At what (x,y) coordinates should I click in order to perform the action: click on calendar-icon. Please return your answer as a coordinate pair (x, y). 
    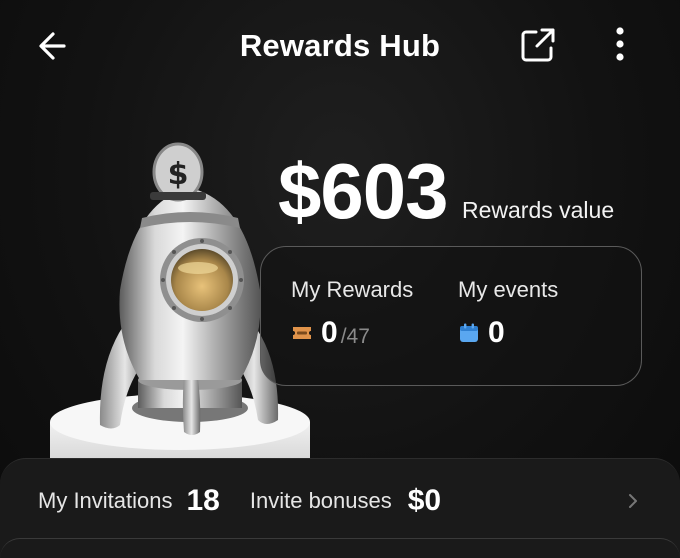
    Looking at the image, I should click on (469, 332).